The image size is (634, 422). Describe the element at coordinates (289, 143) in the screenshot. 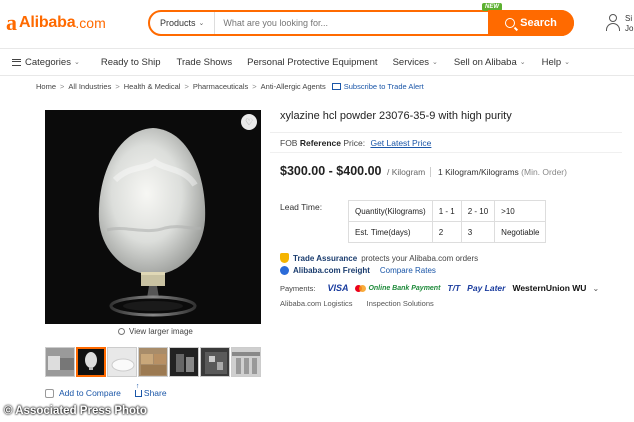

I see `fob-prefix: FOB` at that location.